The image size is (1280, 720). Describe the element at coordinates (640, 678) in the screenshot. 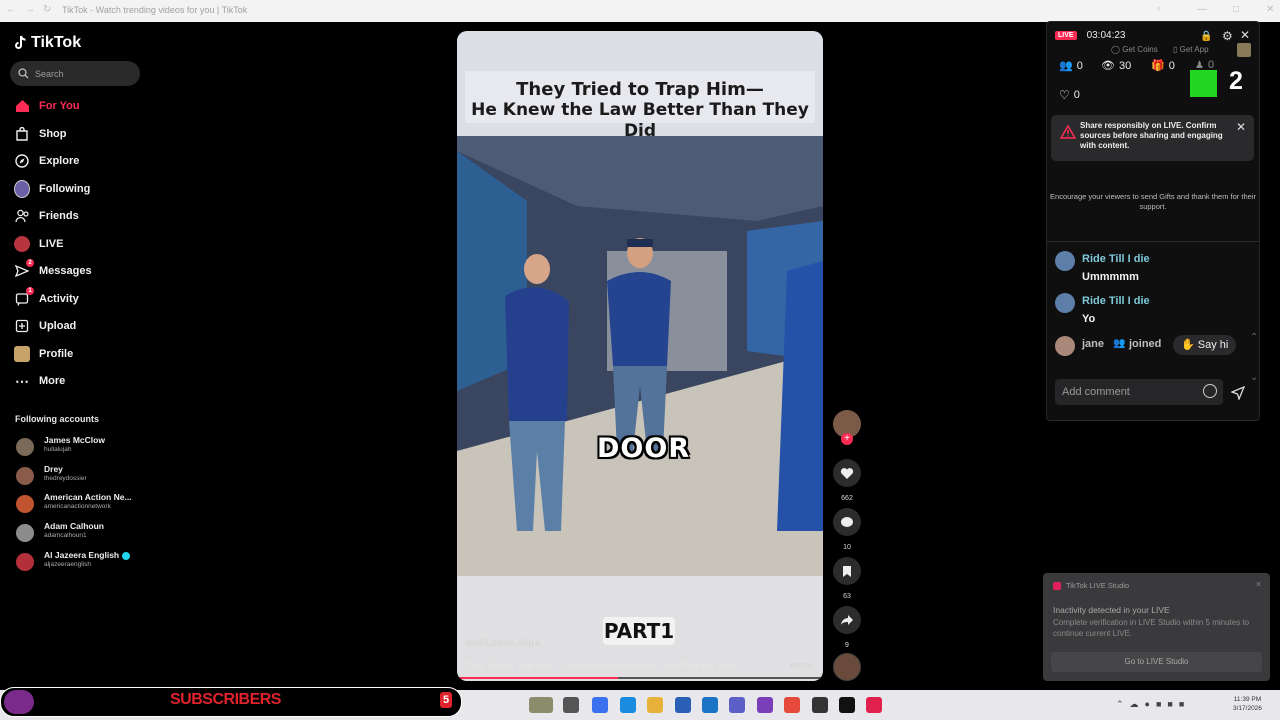

I see `video-progress-track` at that location.